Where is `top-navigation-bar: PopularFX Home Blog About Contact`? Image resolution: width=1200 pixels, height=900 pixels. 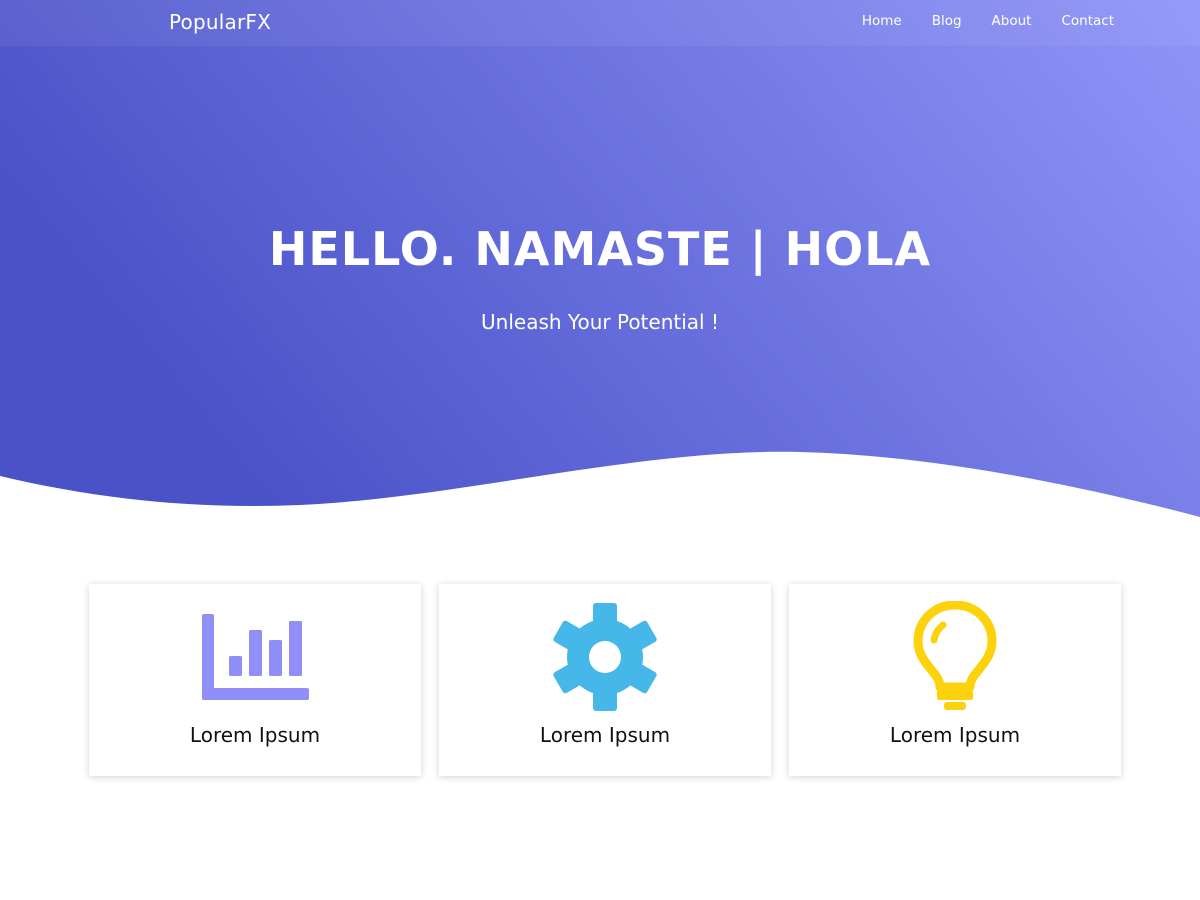 top-navigation-bar: PopularFX Home Blog About Contact is located at coordinates (600, 23).